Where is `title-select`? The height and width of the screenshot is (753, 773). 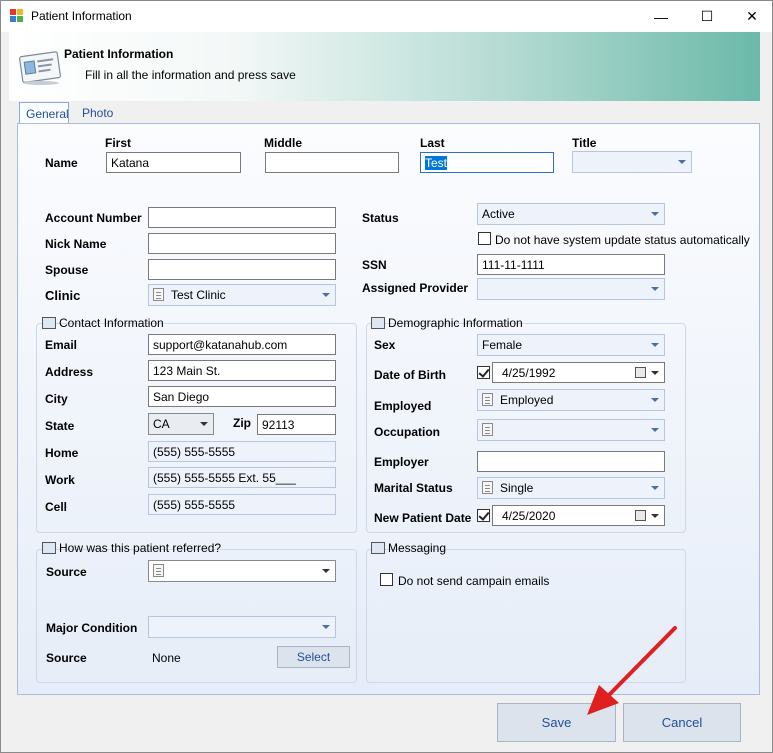 title-select is located at coordinates (632, 162).